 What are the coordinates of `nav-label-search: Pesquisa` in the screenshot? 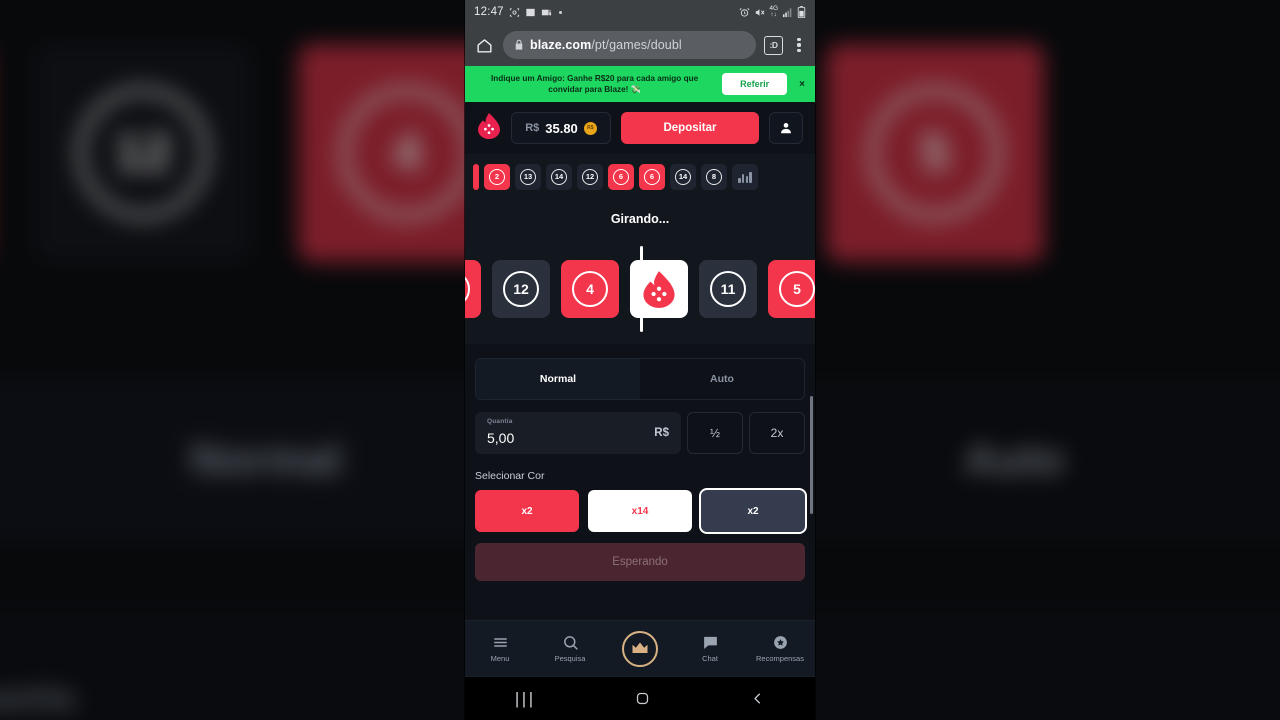 It's located at (570, 658).